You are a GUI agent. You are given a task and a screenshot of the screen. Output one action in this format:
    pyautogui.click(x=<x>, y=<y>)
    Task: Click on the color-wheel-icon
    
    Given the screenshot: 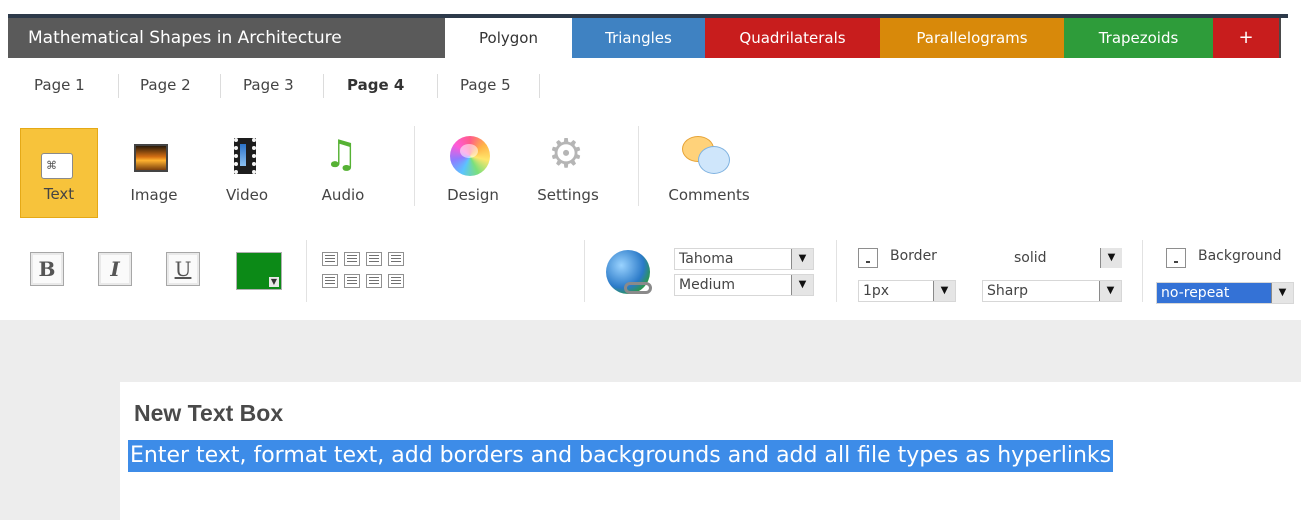 What is the action you would take?
    pyautogui.click(x=470, y=156)
    